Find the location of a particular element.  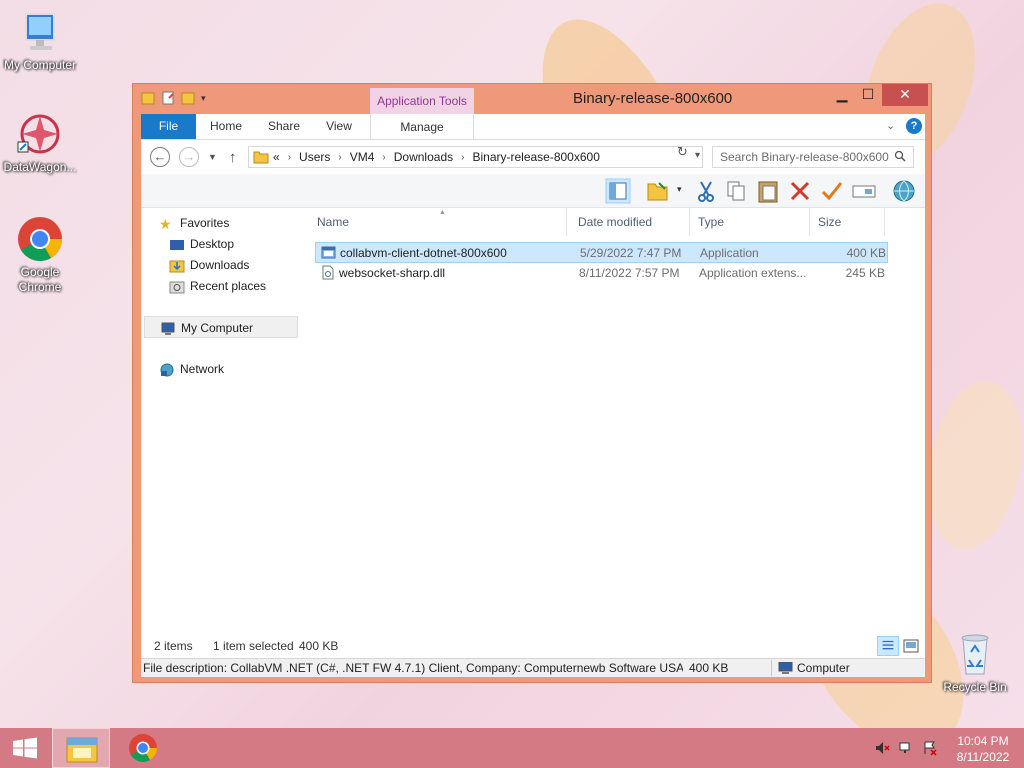

paste-icon is located at coordinates (768, 191).